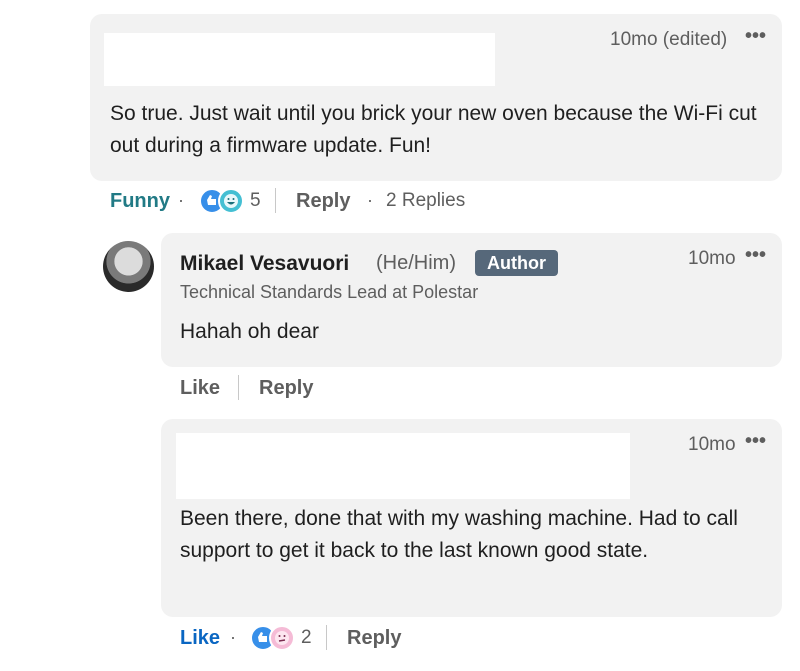  I want to click on more-options-icon-2: •••, so click(755, 255).